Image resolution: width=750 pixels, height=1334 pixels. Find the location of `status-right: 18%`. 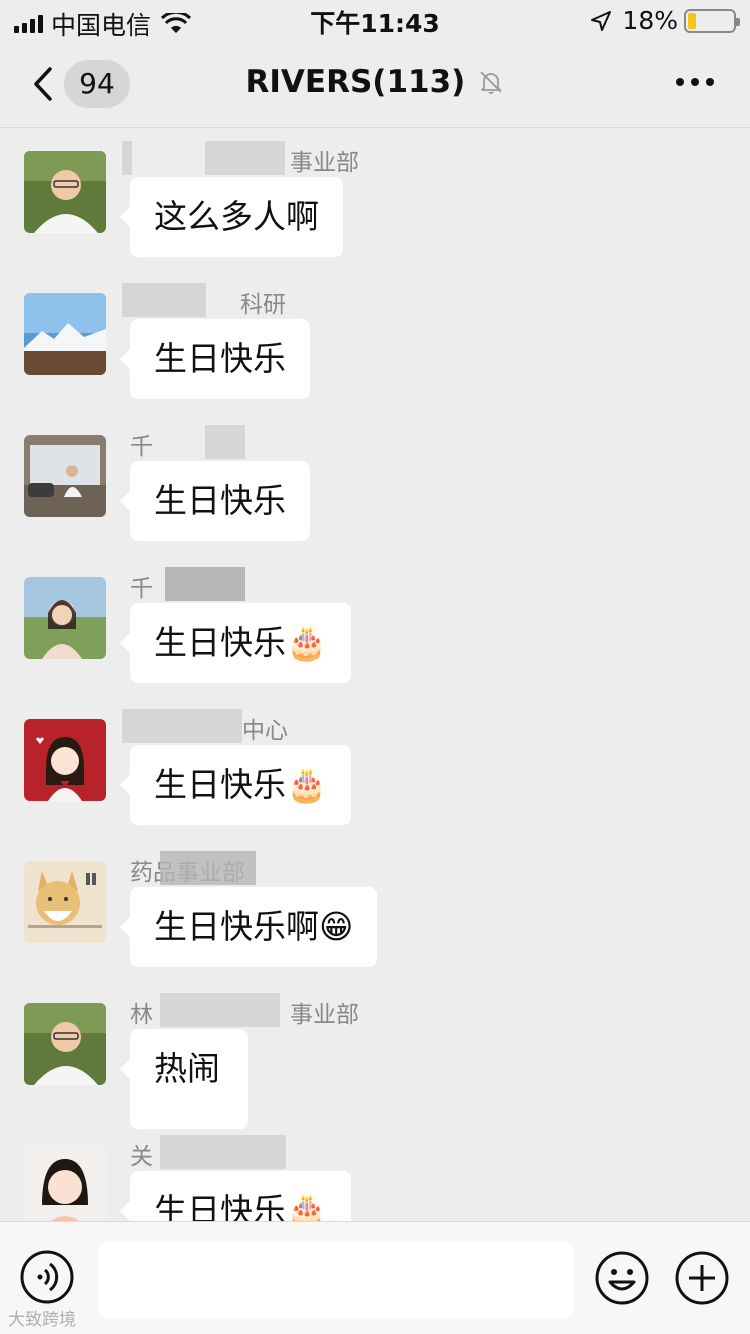

status-right: 18% is located at coordinates (665, 20).